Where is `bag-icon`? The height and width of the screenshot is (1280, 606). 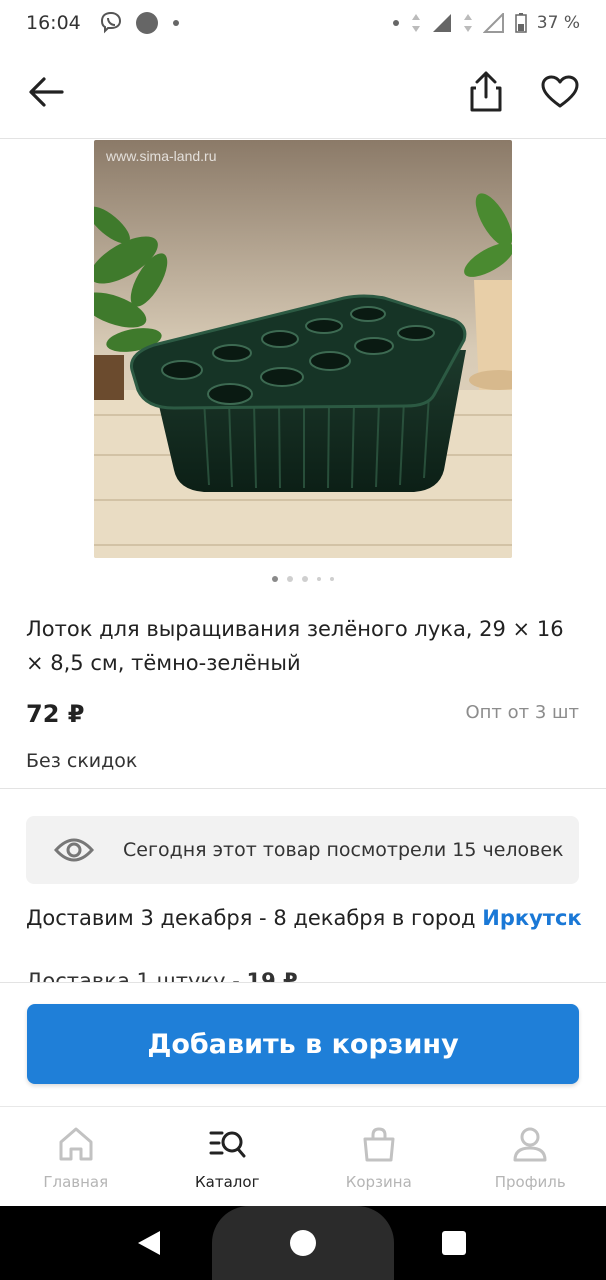 bag-icon is located at coordinates (379, 1144).